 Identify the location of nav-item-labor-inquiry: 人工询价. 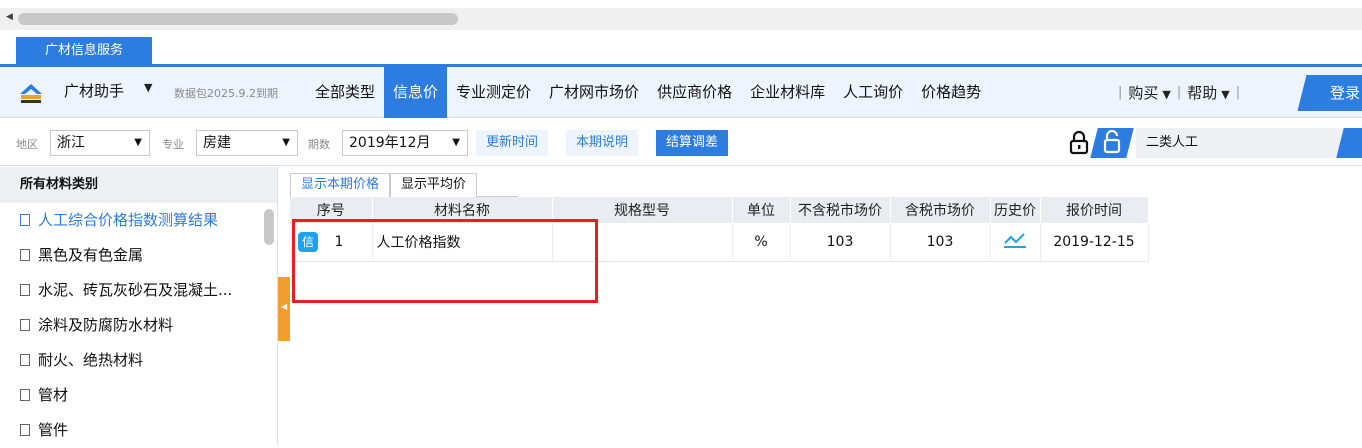
(873, 92).